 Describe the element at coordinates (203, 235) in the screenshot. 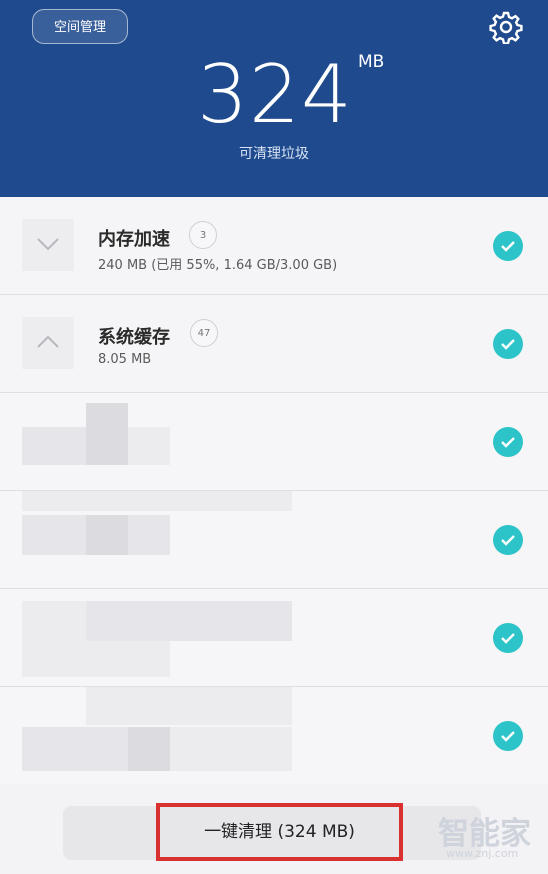

I see `item-count-badge: 3` at that location.